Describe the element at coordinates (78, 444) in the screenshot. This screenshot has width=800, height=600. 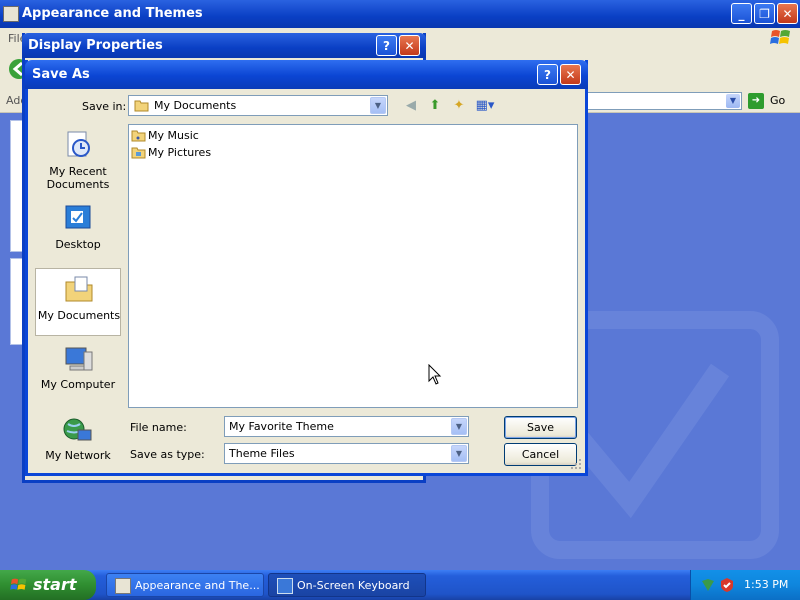
I see `place-my-network: My Network` at that location.